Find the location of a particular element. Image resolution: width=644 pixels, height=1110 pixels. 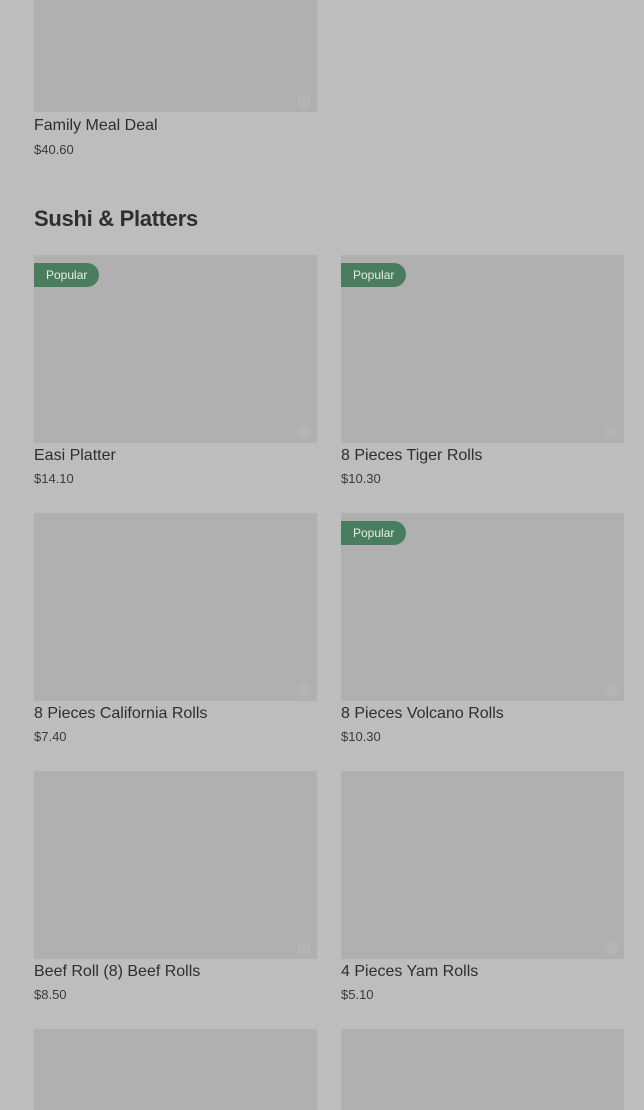

section-title: Sushi & Platters is located at coordinates (116, 218).